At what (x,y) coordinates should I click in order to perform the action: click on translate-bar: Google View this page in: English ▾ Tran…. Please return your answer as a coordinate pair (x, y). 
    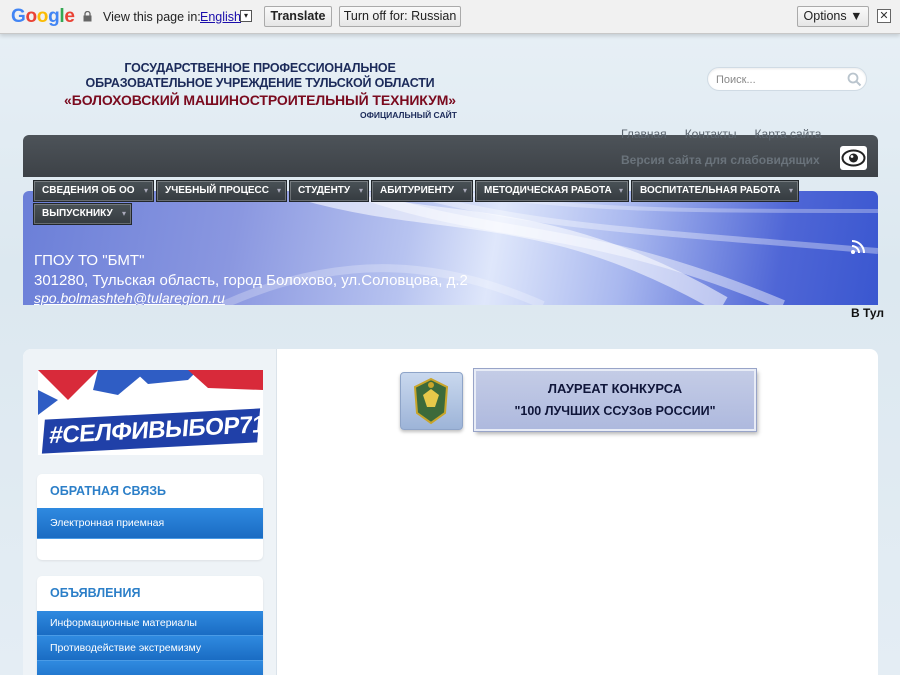
    Looking at the image, I should click on (450, 17).